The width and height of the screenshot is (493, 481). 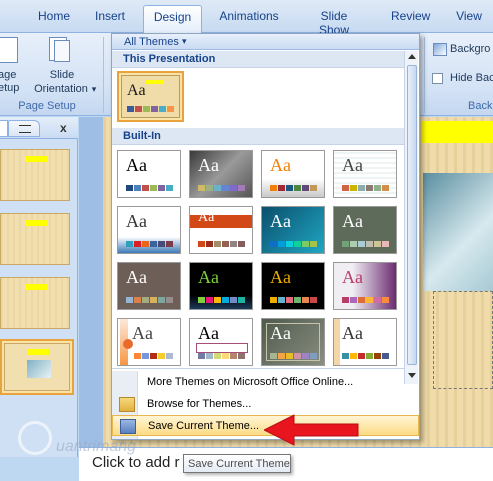 I want to click on hide-background-label: Hide Bac, so click(x=471, y=78).